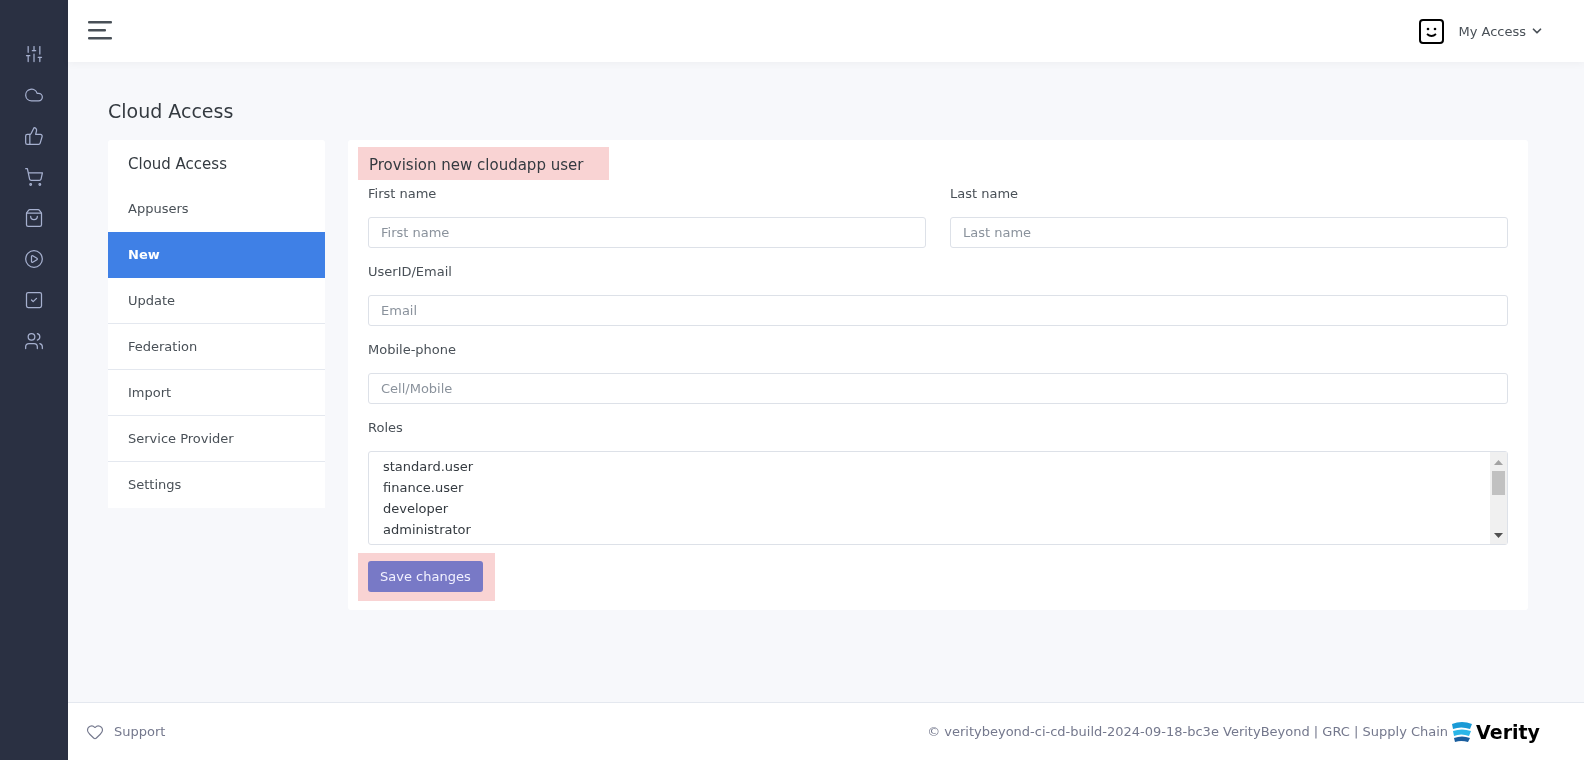  Describe the element at coordinates (171, 111) in the screenshot. I see `page-title: Cloud Access` at that location.